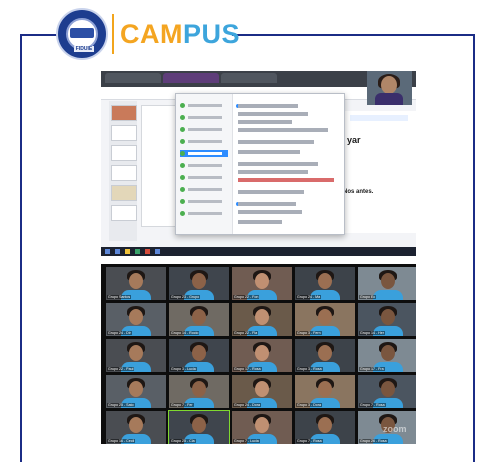  Describe the element at coordinates (212, 34) in the screenshot. I see `campus-wordmark-part2: PUS` at that location.